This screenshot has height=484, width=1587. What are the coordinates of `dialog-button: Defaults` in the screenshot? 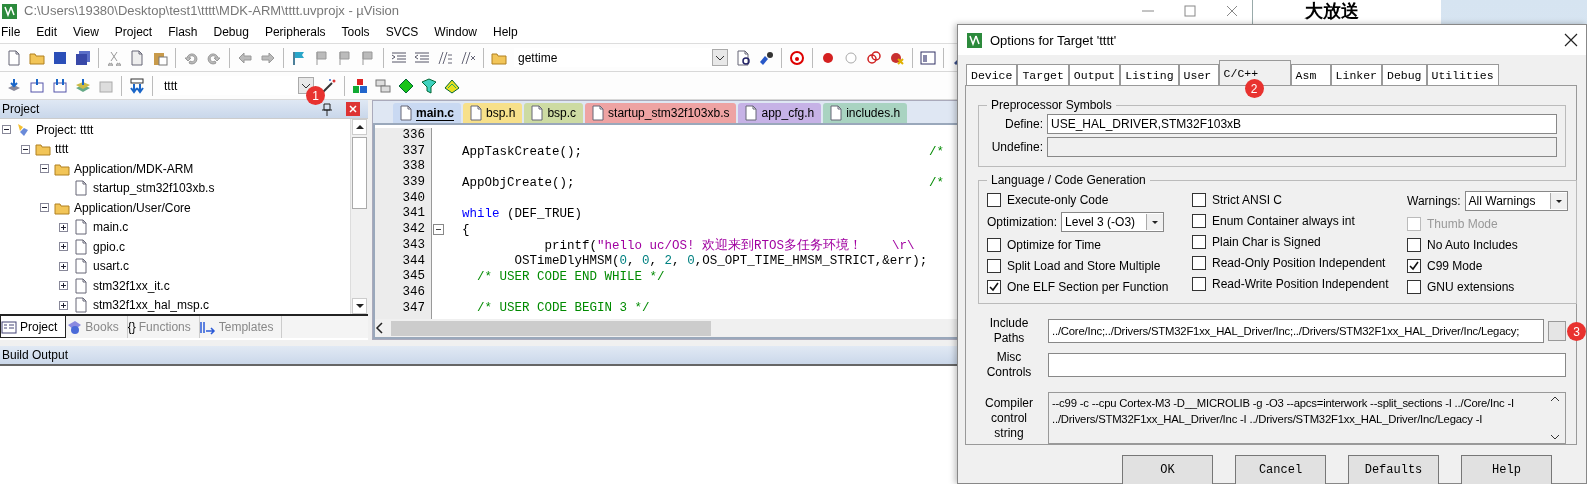 It's located at (1393, 469).